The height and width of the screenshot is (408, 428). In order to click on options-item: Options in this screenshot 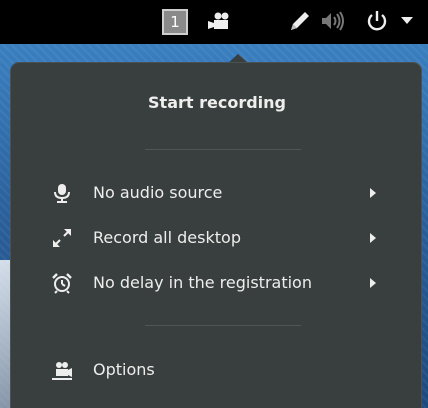, I will do `click(221, 370)`.